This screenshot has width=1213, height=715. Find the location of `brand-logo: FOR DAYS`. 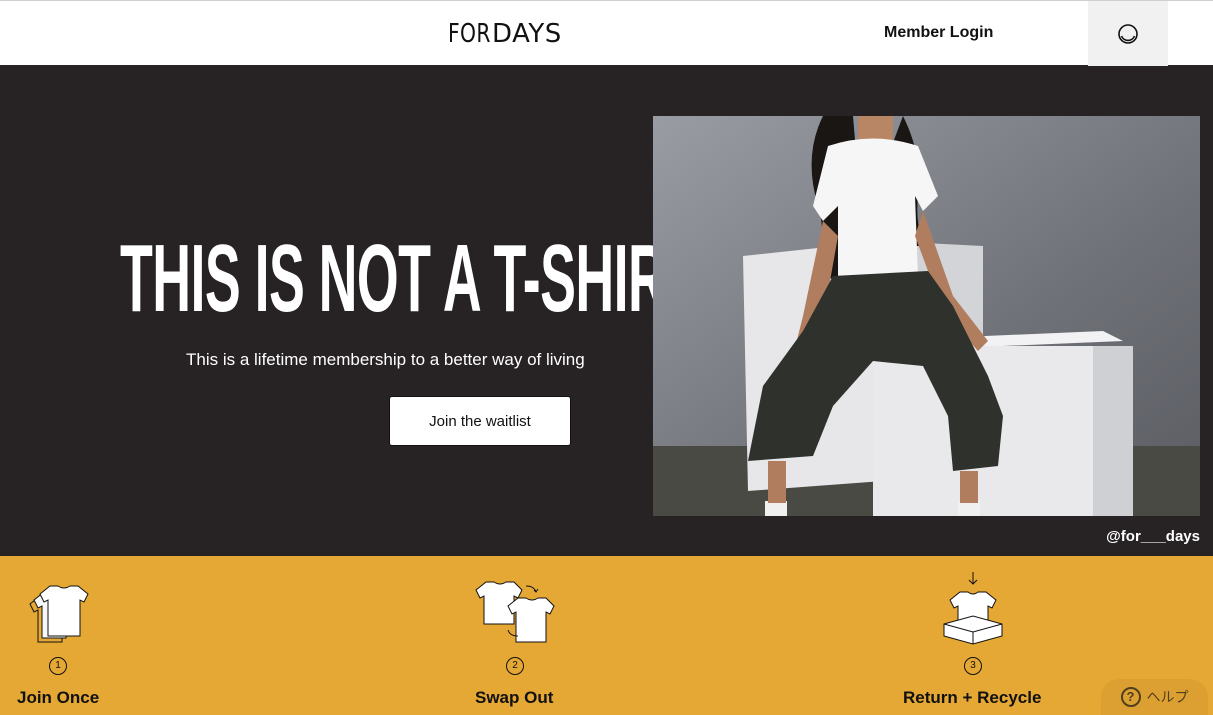

brand-logo: FOR DAYS is located at coordinates (504, 34).